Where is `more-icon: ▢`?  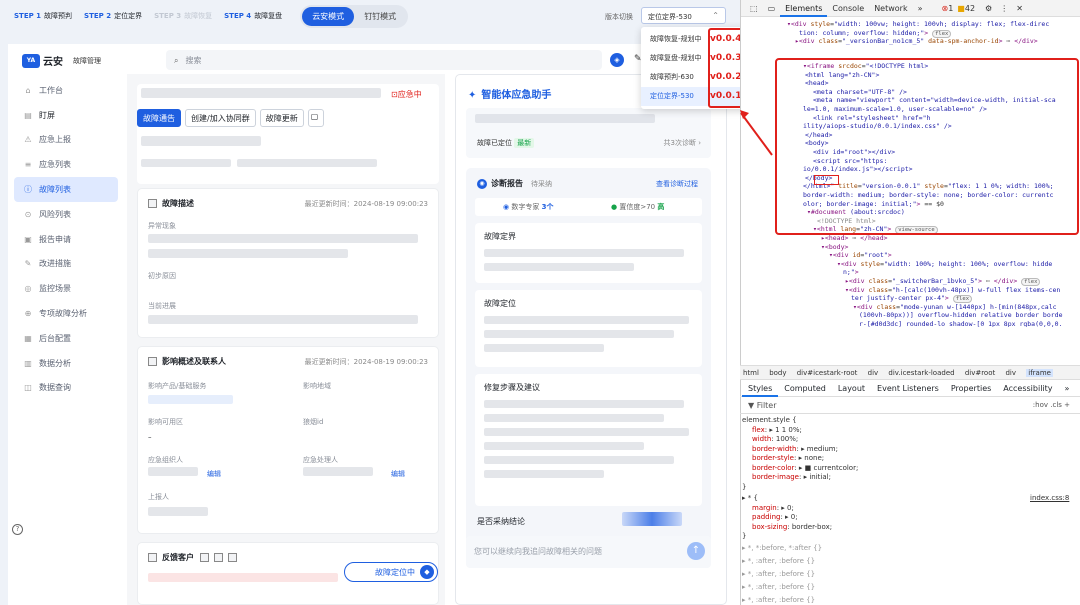
more-icon: ▢ is located at coordinates (315, 118).